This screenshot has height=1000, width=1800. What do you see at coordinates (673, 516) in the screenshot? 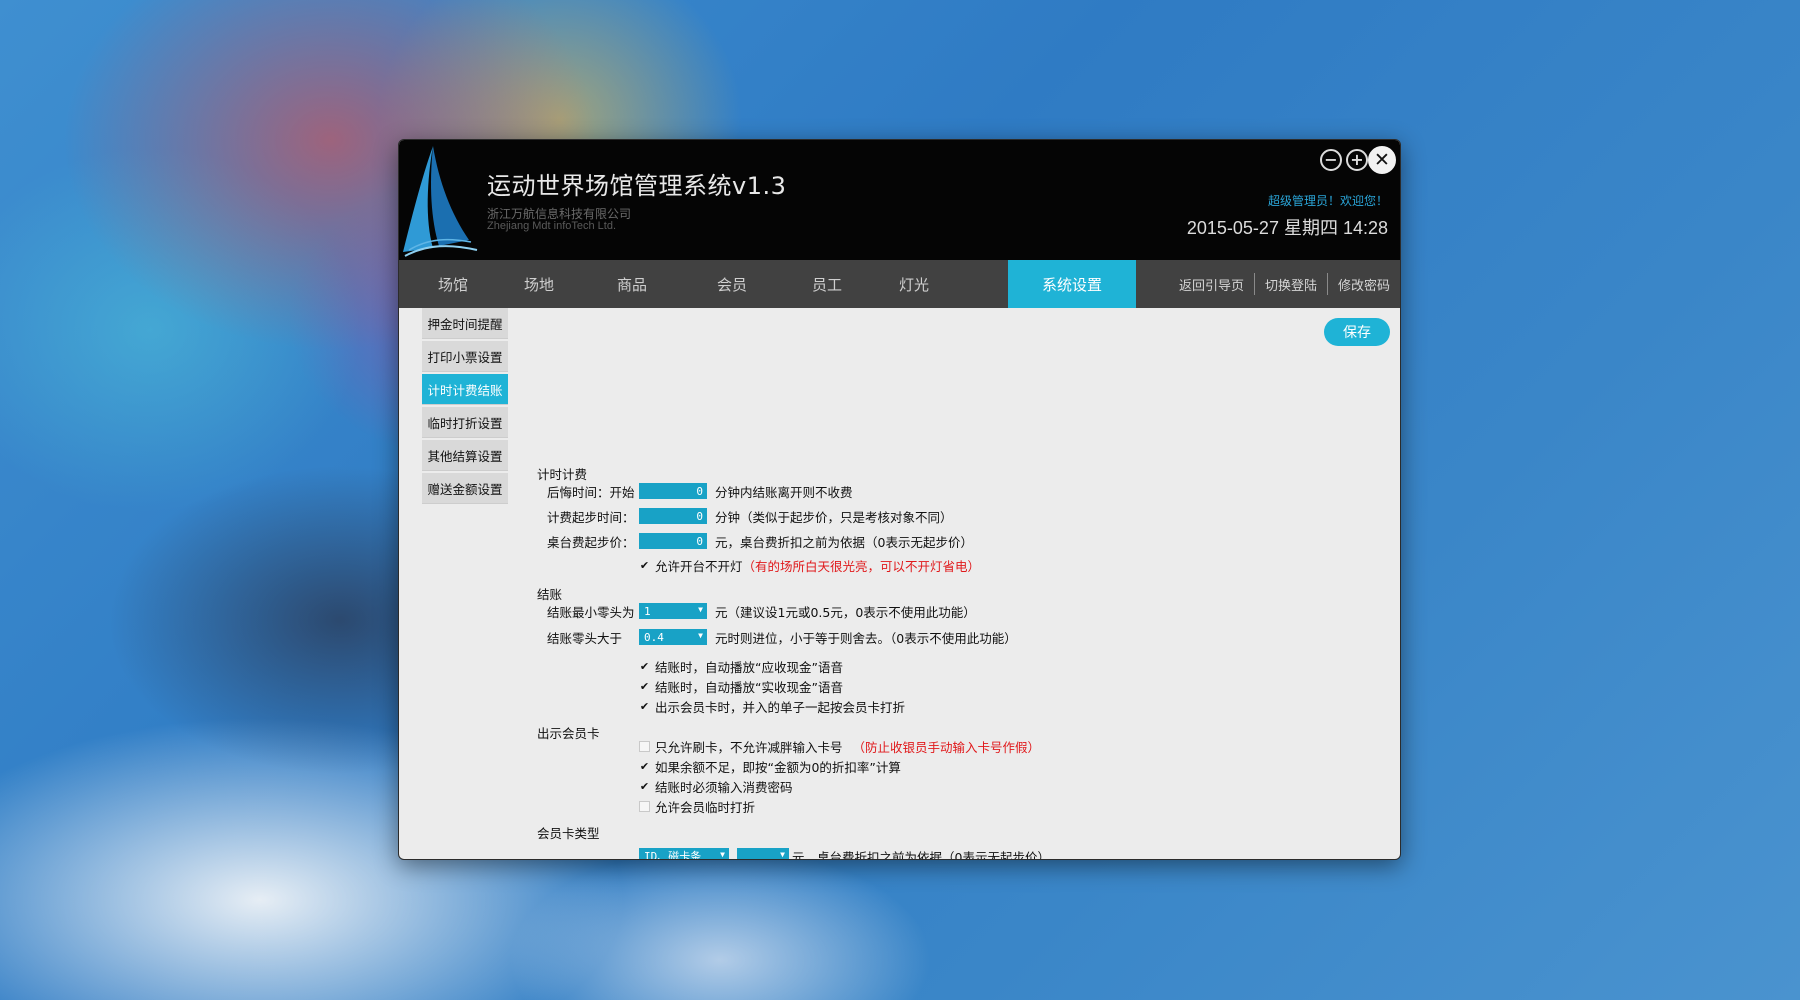
I see `start-time-input` at bounding box center [673, 516].